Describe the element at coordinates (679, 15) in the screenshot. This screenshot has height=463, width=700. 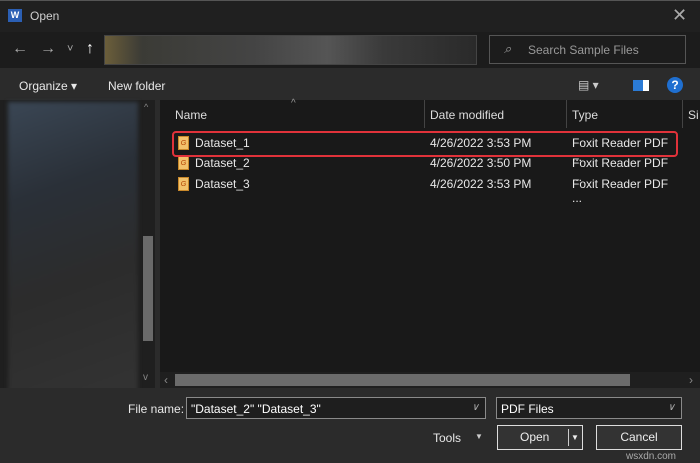
I see `close-icon: ✕` at that location.